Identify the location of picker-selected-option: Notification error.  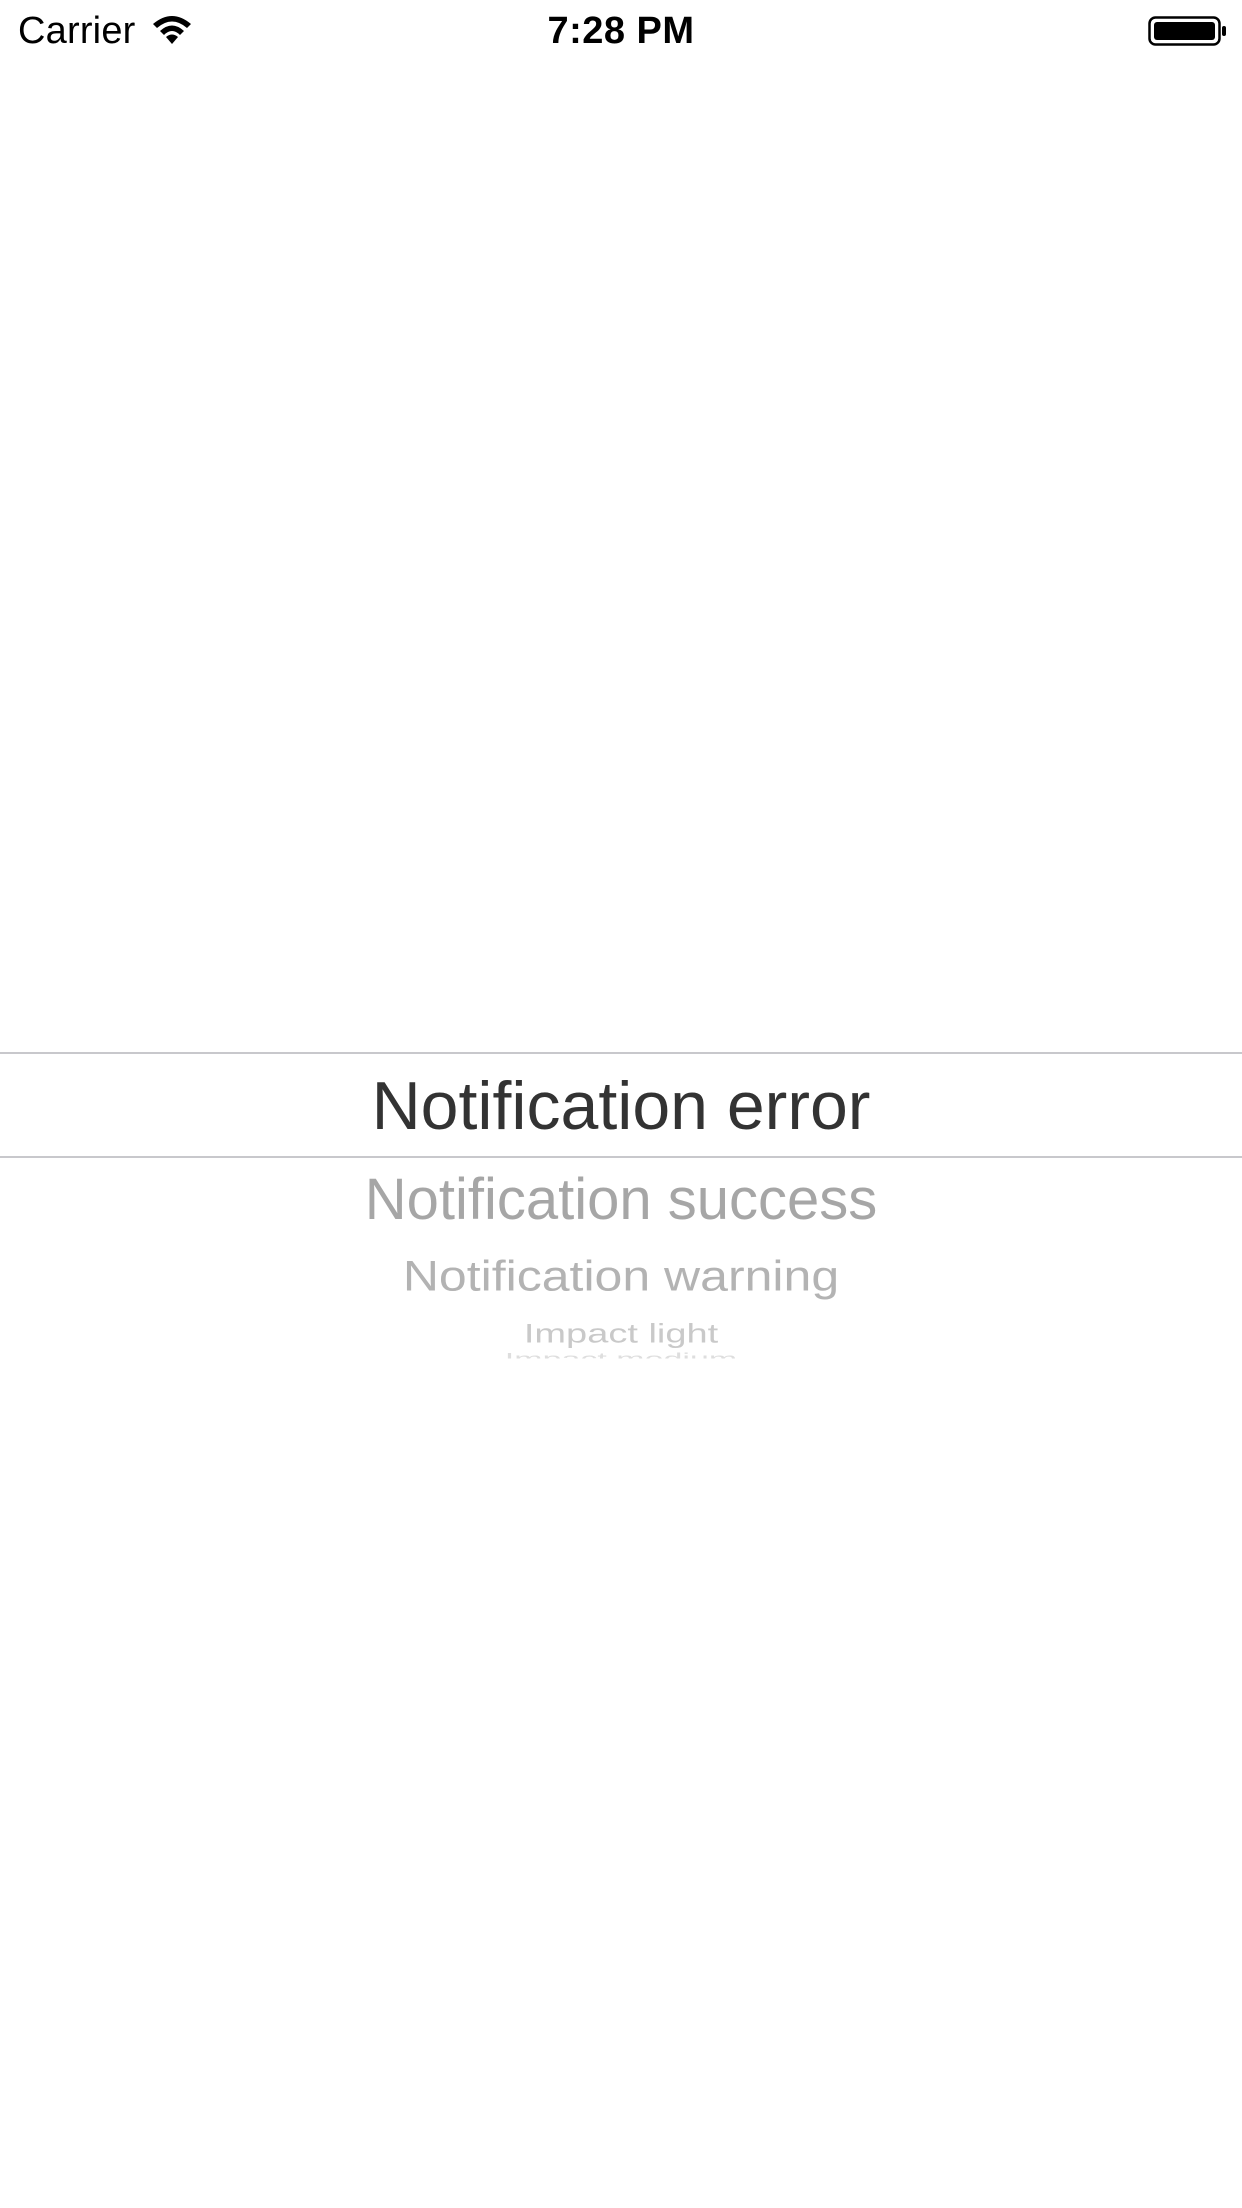
(621, 1106).